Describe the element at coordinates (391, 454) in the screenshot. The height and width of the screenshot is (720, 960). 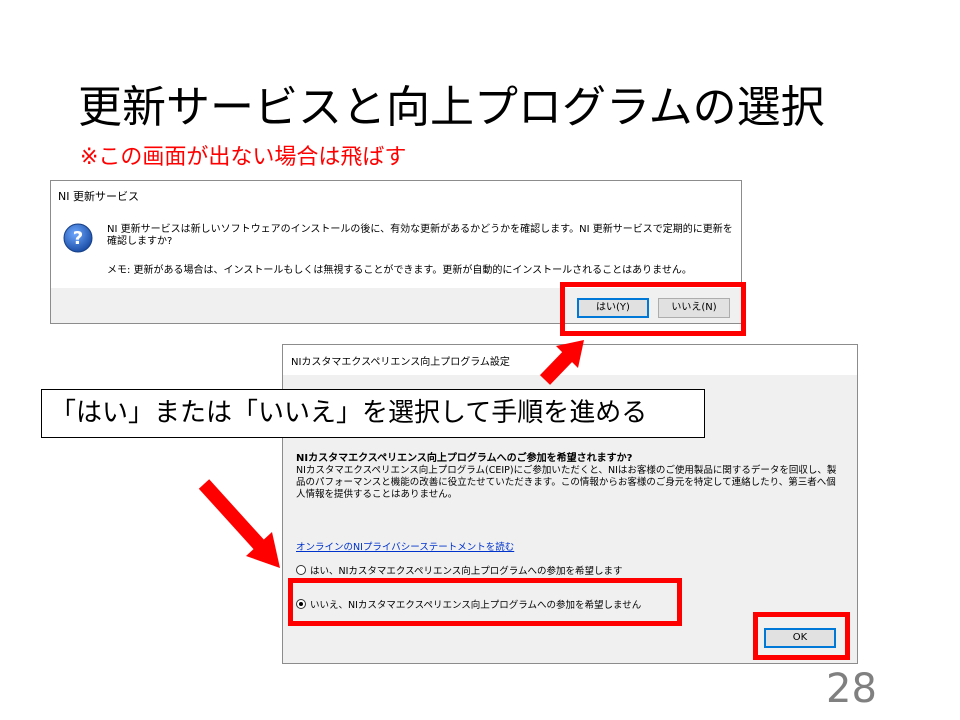
I see `red-arrows` at that location.